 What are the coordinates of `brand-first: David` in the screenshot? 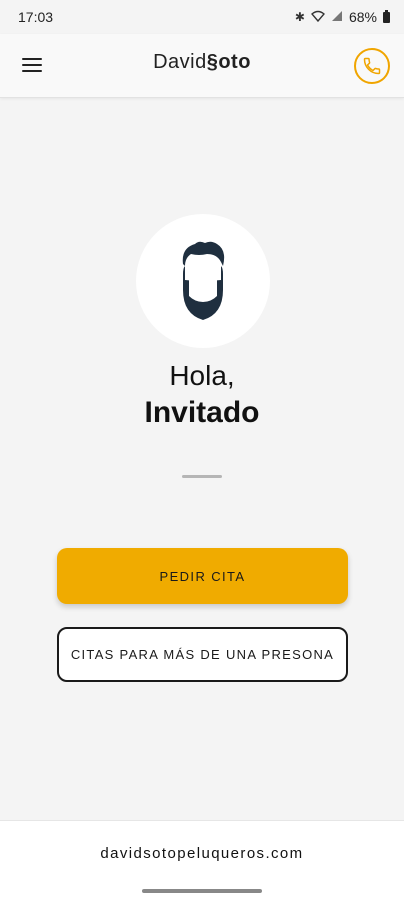 It's located at (180, 62).